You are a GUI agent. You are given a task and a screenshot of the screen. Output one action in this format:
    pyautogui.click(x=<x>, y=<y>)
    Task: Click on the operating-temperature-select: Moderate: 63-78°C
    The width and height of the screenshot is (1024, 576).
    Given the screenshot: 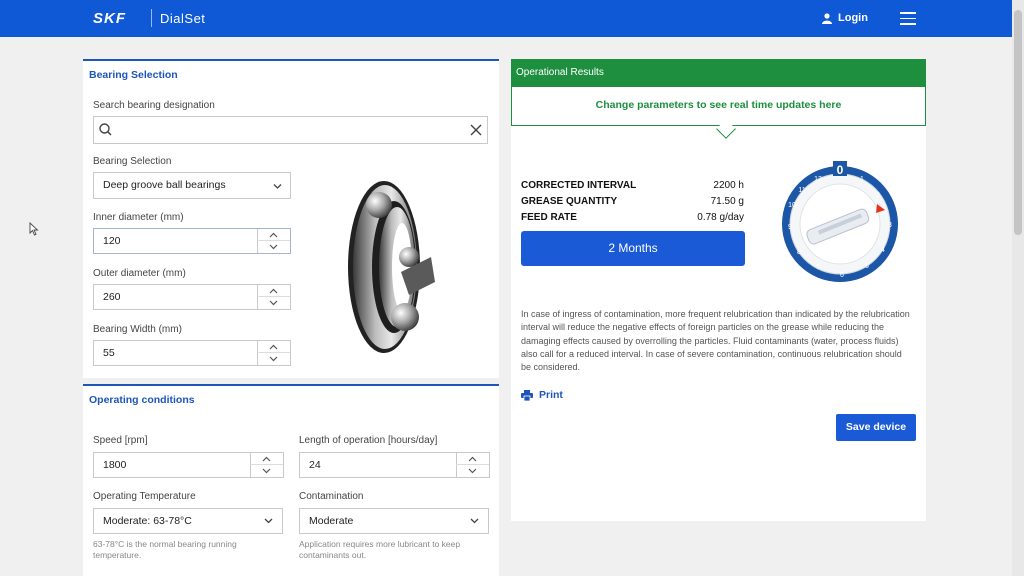 What is the action you would take?
    pyautogui.click(x=188, y=521)
    